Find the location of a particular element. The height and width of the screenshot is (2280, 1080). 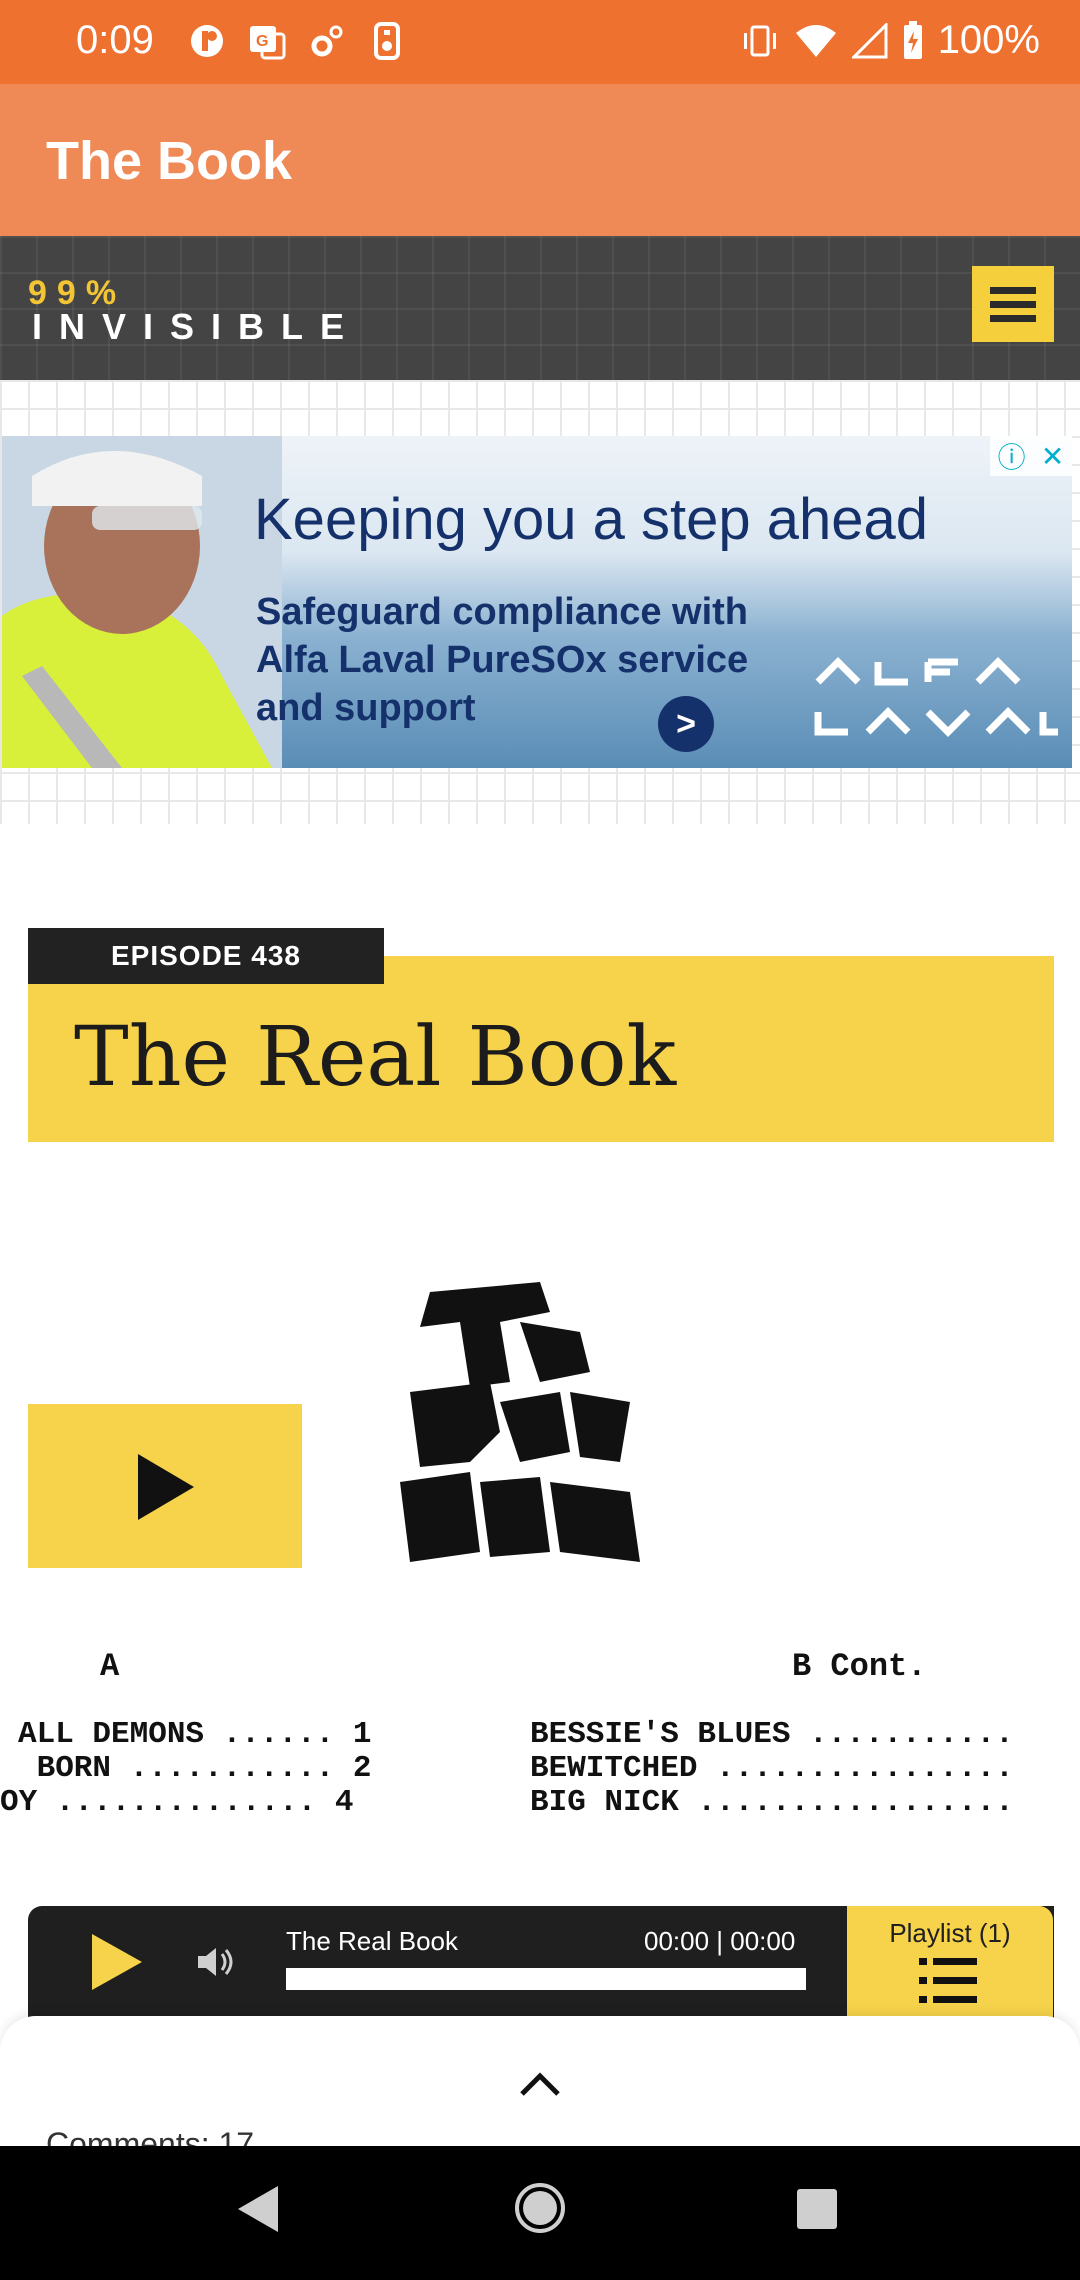

recents-icon is located at coordinates (817, 2209).